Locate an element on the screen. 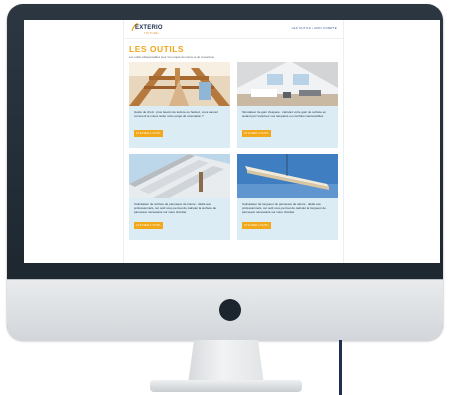 This screenshot has width=450, height=395. logo-text: EXTERIO is located at coordinates (149, 28).